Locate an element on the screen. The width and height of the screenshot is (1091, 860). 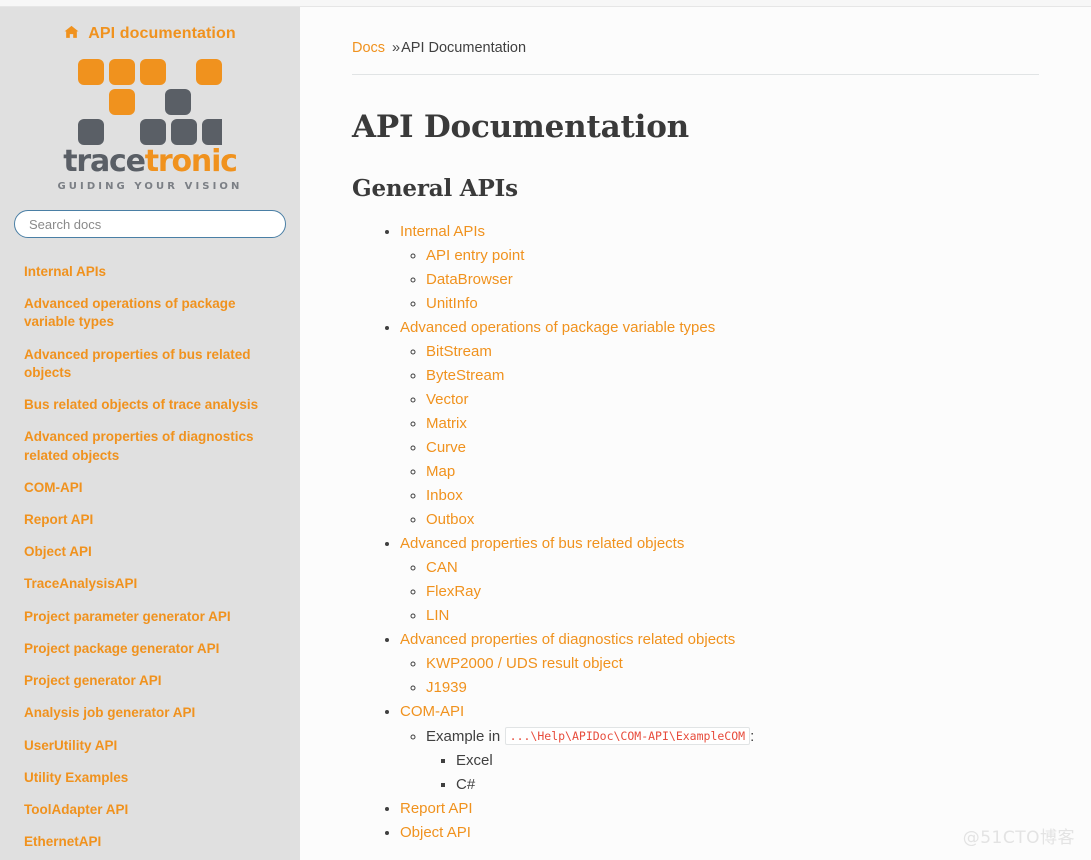
toc-link: LIN is located at coordinates (437, 615).